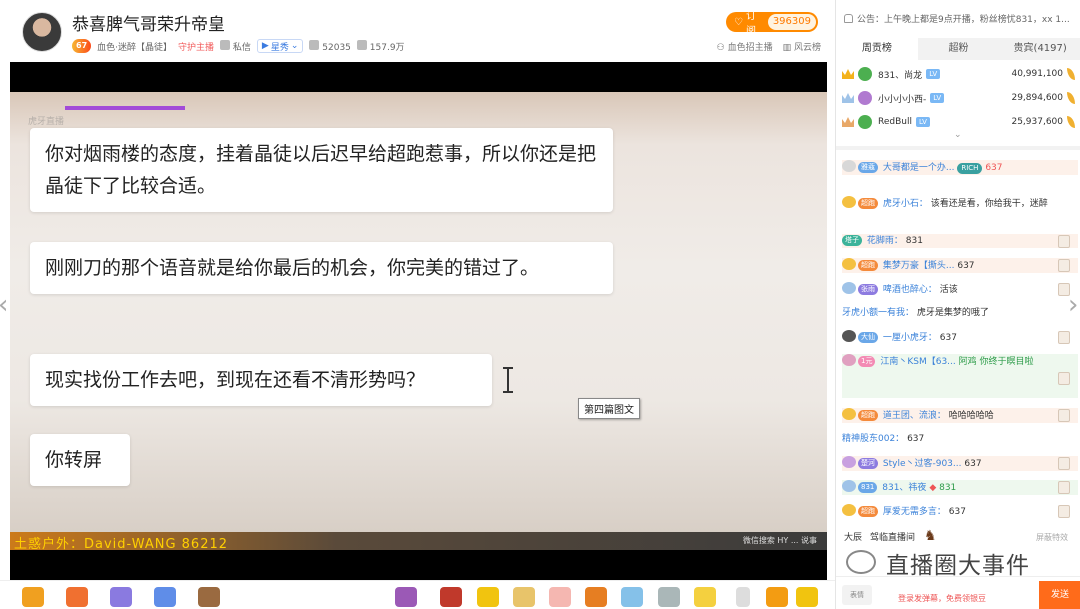 The image size is (1080, 609). Describe the element at coordinates (960, 241) in the screenshot. I see `chat-message: 塔子 花脚雨： 831` at that location.